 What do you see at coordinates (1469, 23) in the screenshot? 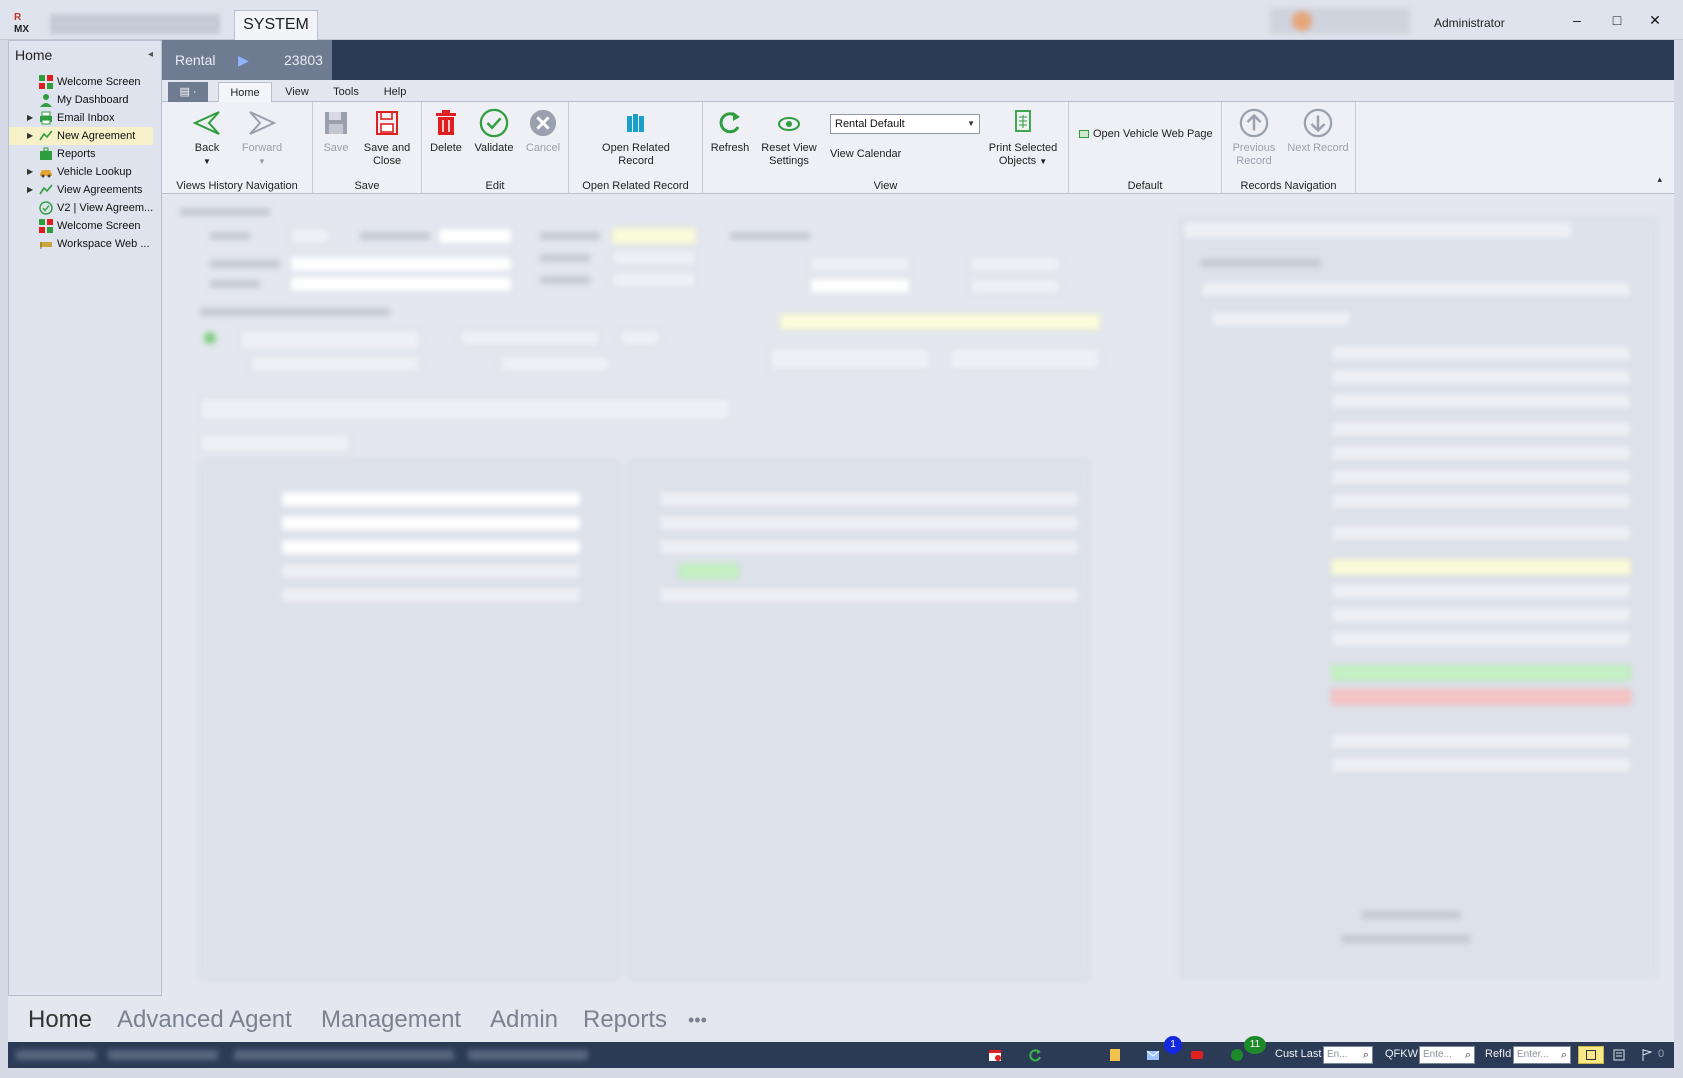
I see `user-name: Administrator` at bounding box center [1469, 23].